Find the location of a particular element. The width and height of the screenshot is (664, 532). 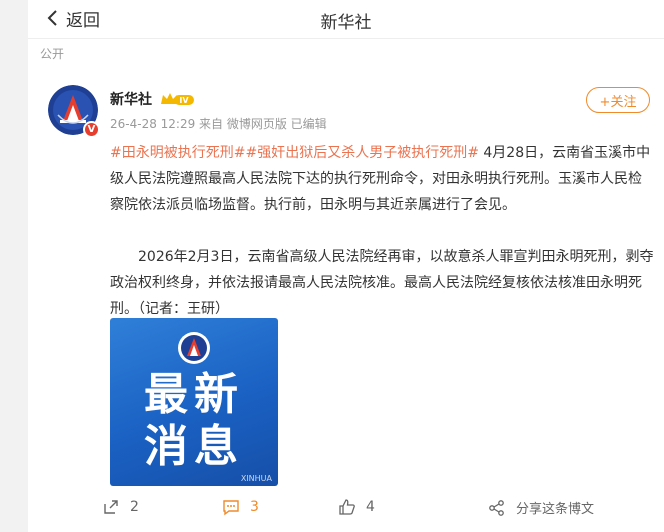

repost-icon is located at coordinates (111, 507).